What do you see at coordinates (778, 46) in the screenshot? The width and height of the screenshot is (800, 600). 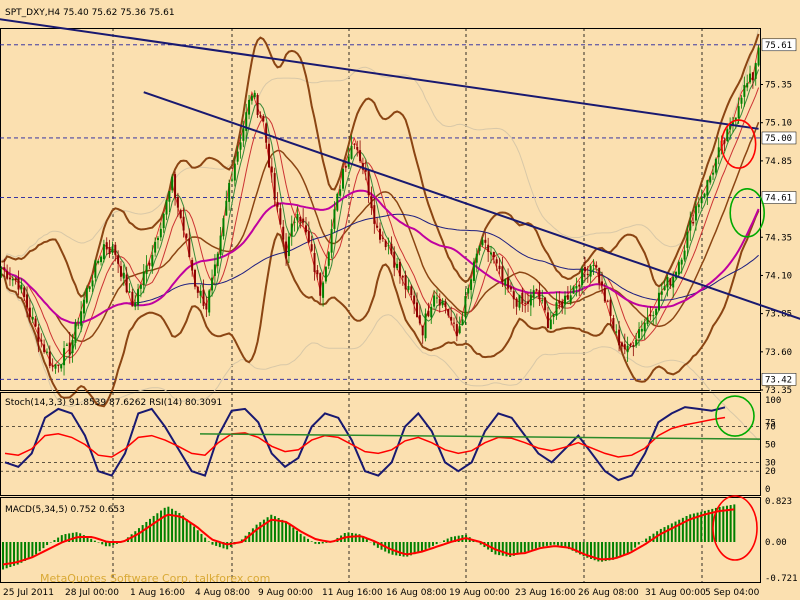 I see `price-tag-label: 75.61` at bounding box center [778, 46].